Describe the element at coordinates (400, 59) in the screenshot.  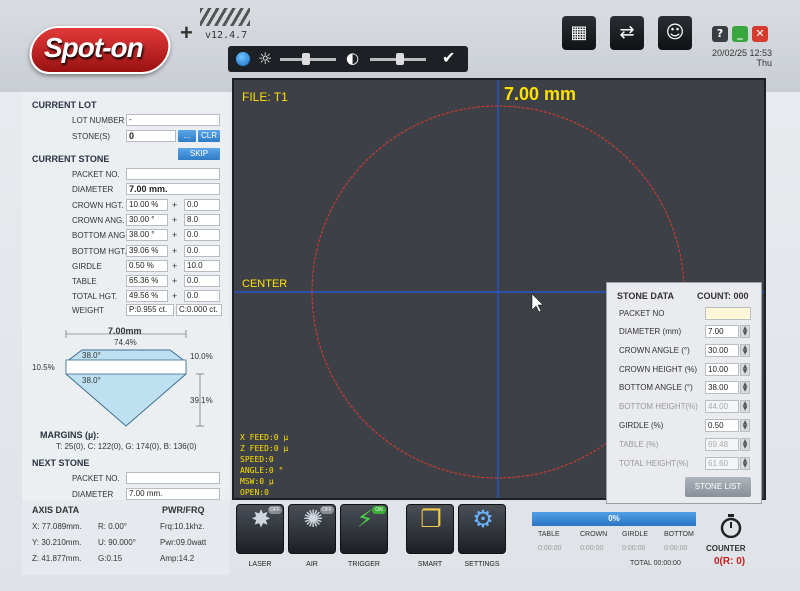
I see `contrast-slider-knob` at that location.